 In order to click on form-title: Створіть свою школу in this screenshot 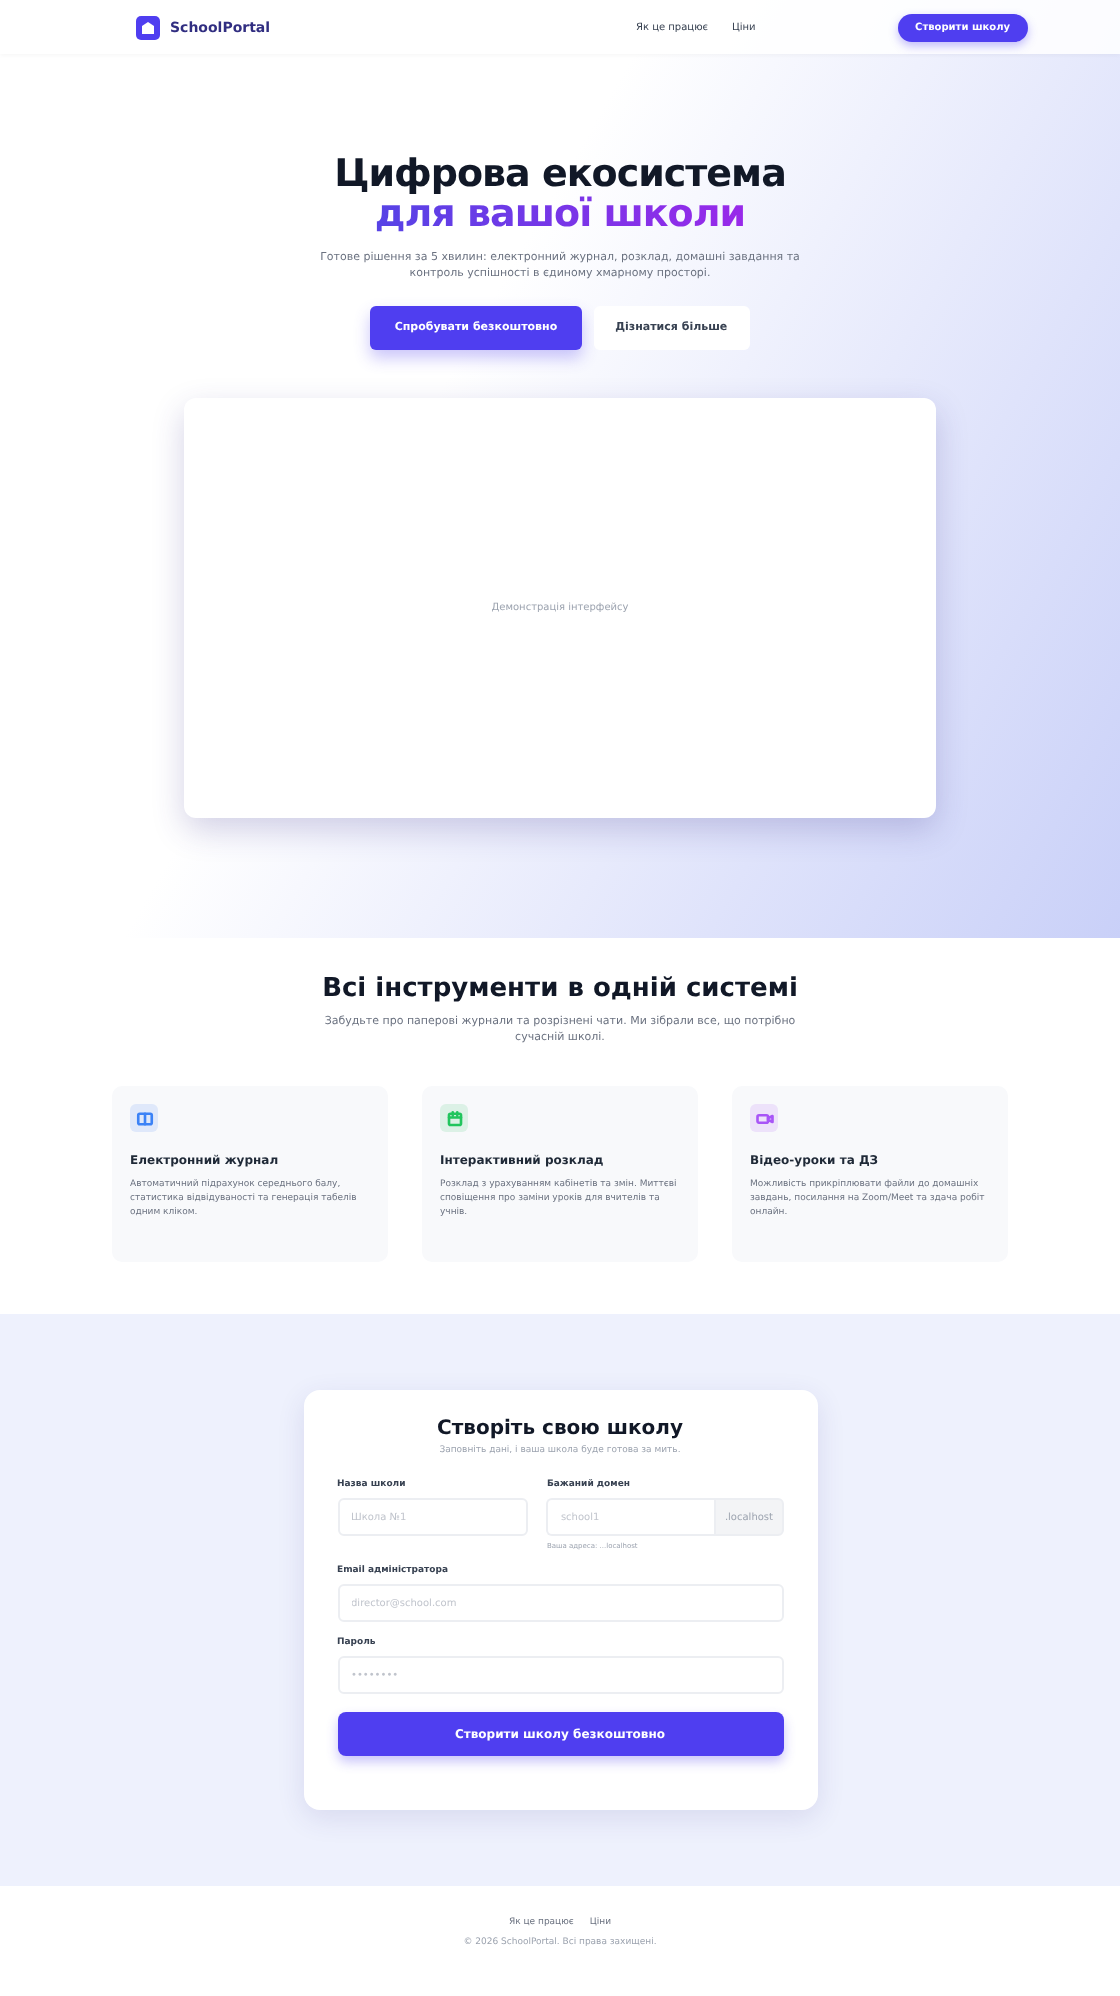, I will do `click(560, 1429)`.